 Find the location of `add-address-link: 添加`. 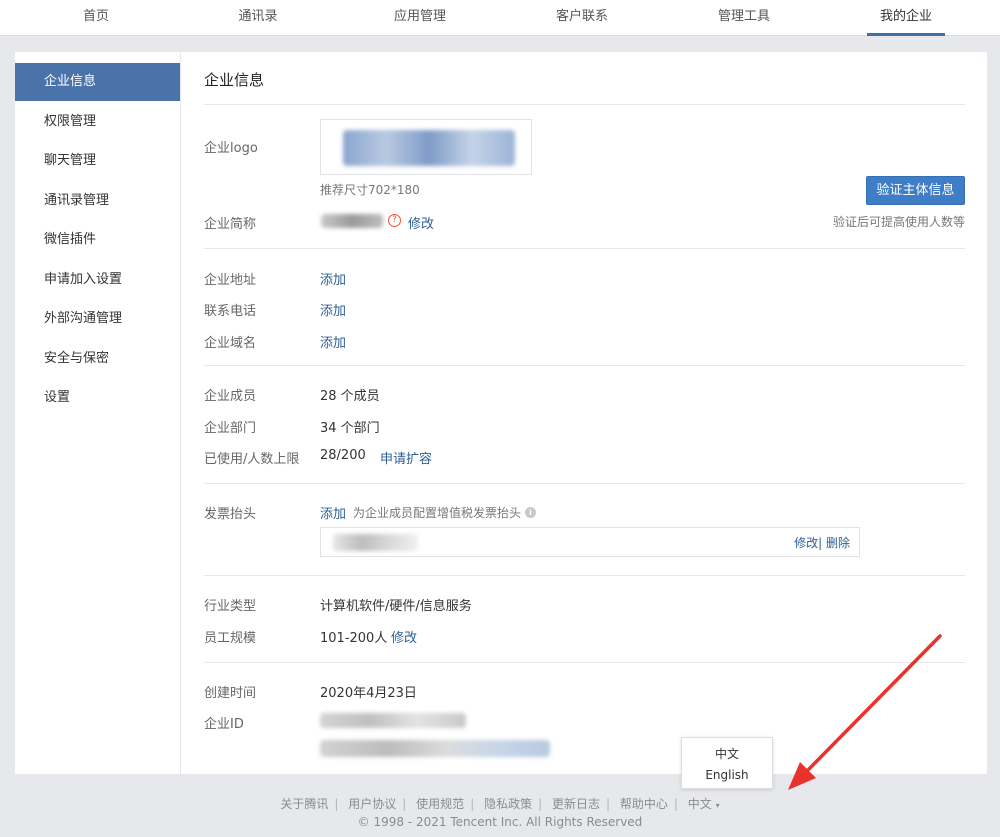

add-address-link: 添加 is located at coordinates (333, 278).